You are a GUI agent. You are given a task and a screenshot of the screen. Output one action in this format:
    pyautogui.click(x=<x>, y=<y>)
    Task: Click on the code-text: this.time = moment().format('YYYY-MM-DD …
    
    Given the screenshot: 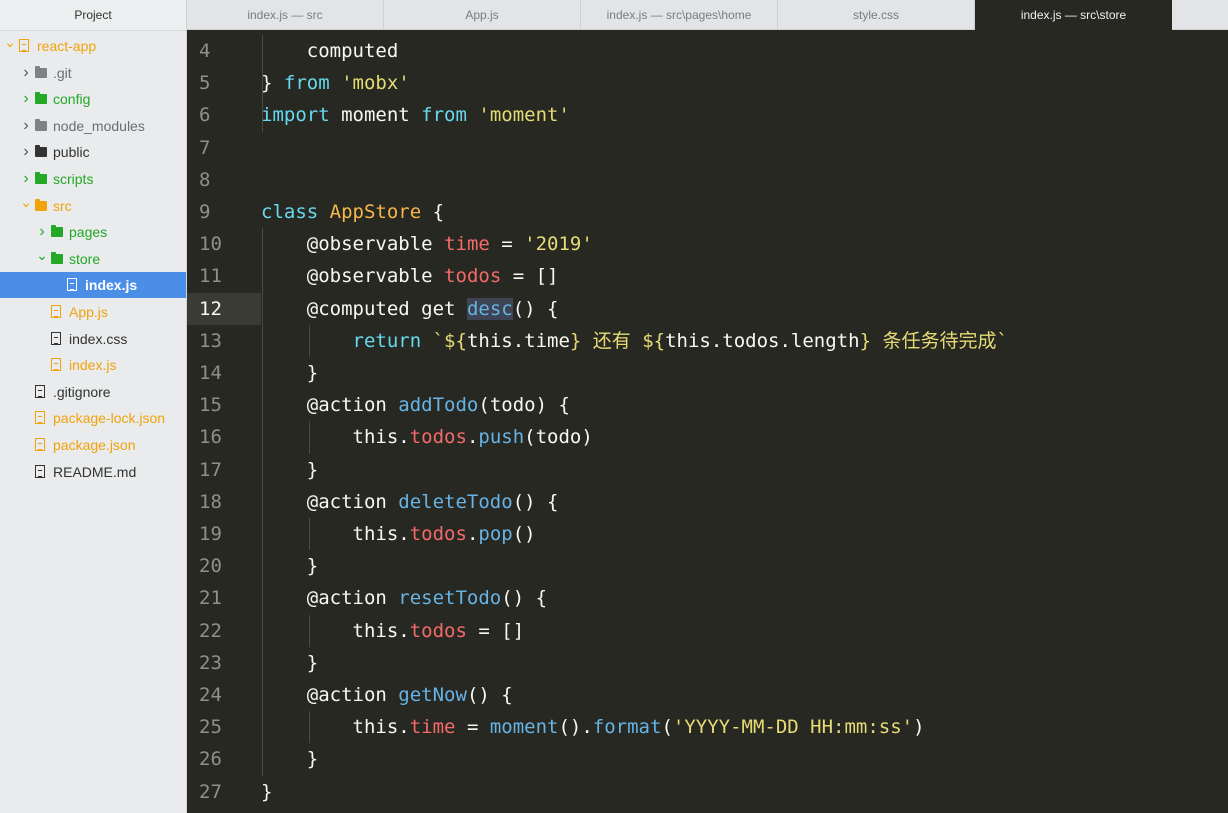 What is the action you would take?
    pyautogui.click(x=638, y=727)
    